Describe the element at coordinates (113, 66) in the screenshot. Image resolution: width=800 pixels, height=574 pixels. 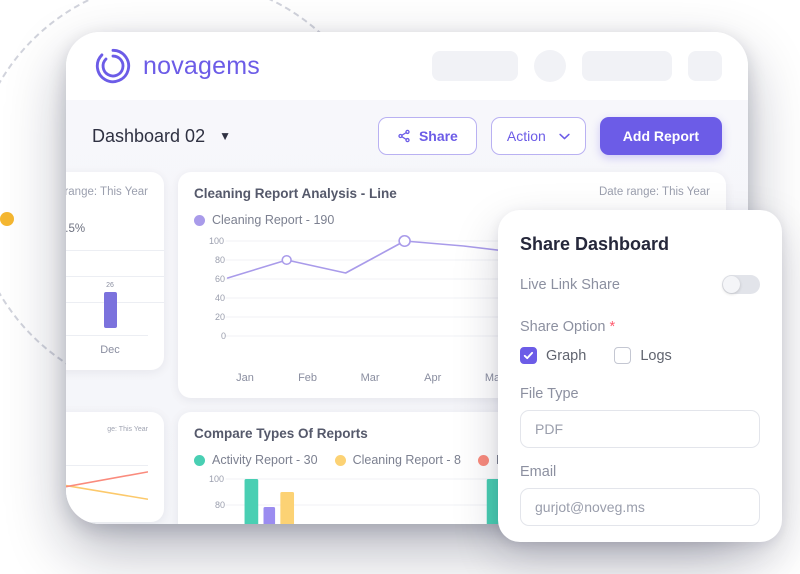
I see `novagems-ring-logo-icon` at that location.